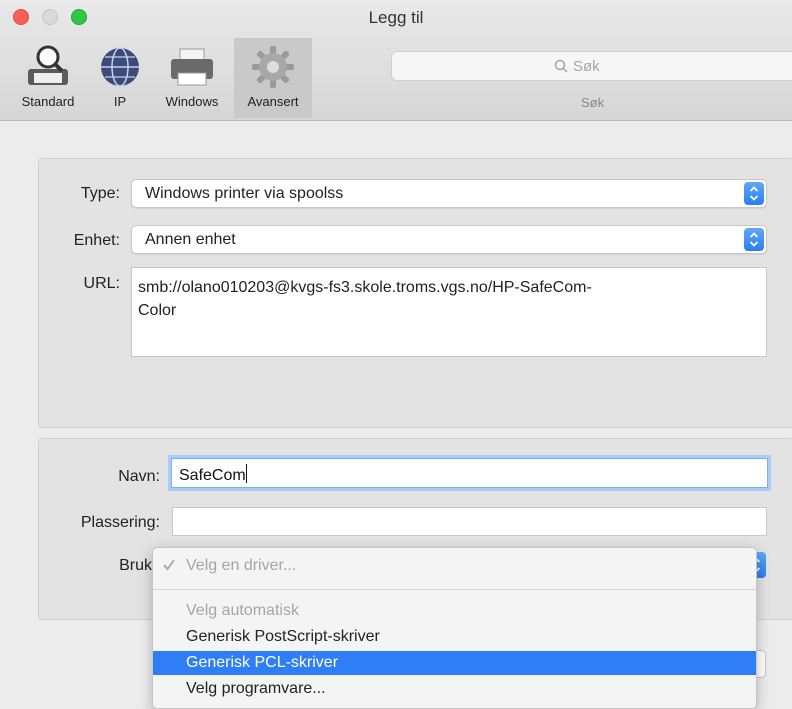 The image size is (792, 709). Describe the element at coordinates (454, 611) in the screenshot. I see `menu-item-auto: Velg automatisk` at that location.